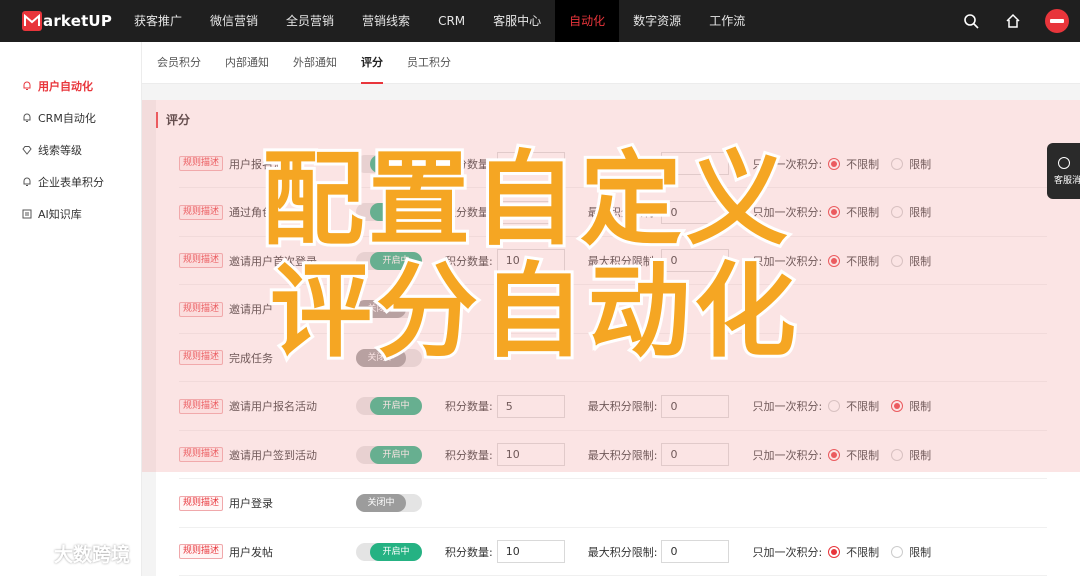  I want to click on watermark: 大数跨境, so click(69, 553).